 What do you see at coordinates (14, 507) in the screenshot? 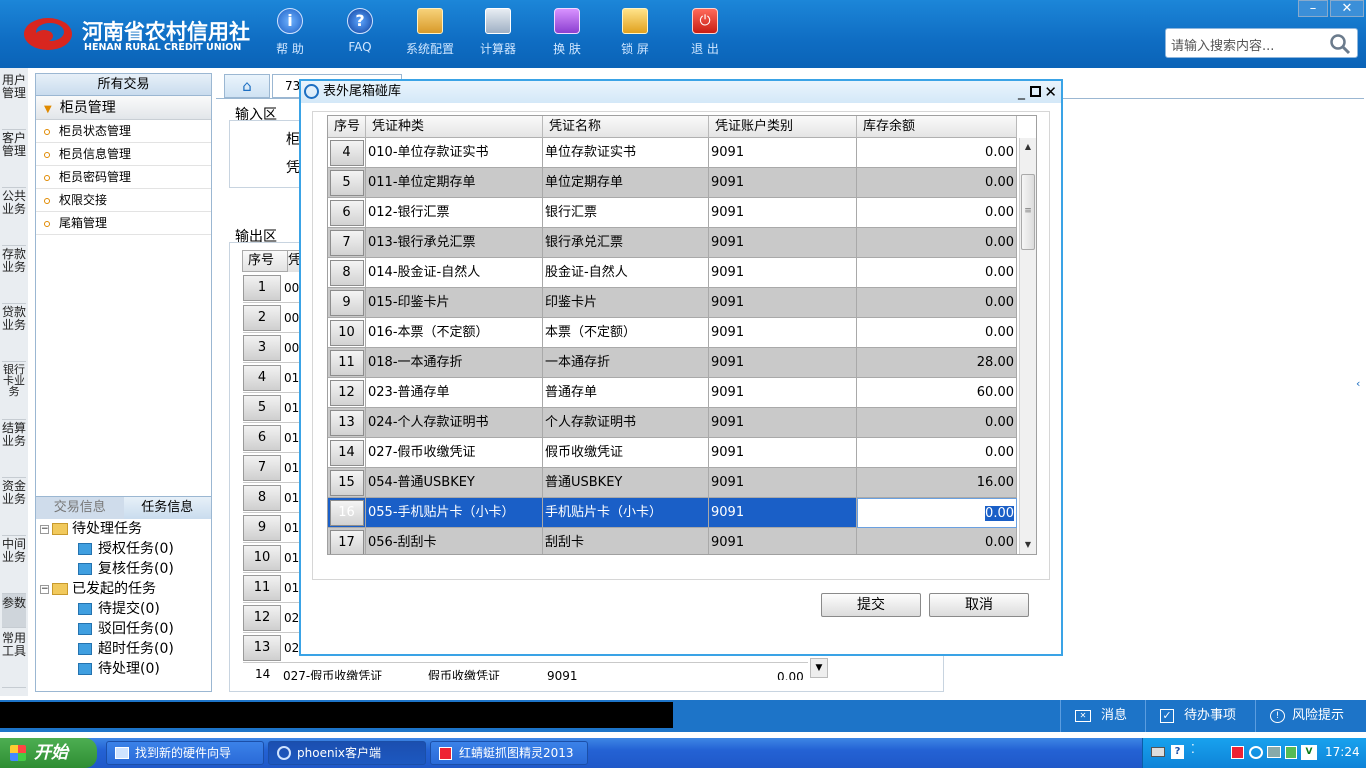
I see `tab-fund-business: 资金业务` at bounding box center [14, 507].